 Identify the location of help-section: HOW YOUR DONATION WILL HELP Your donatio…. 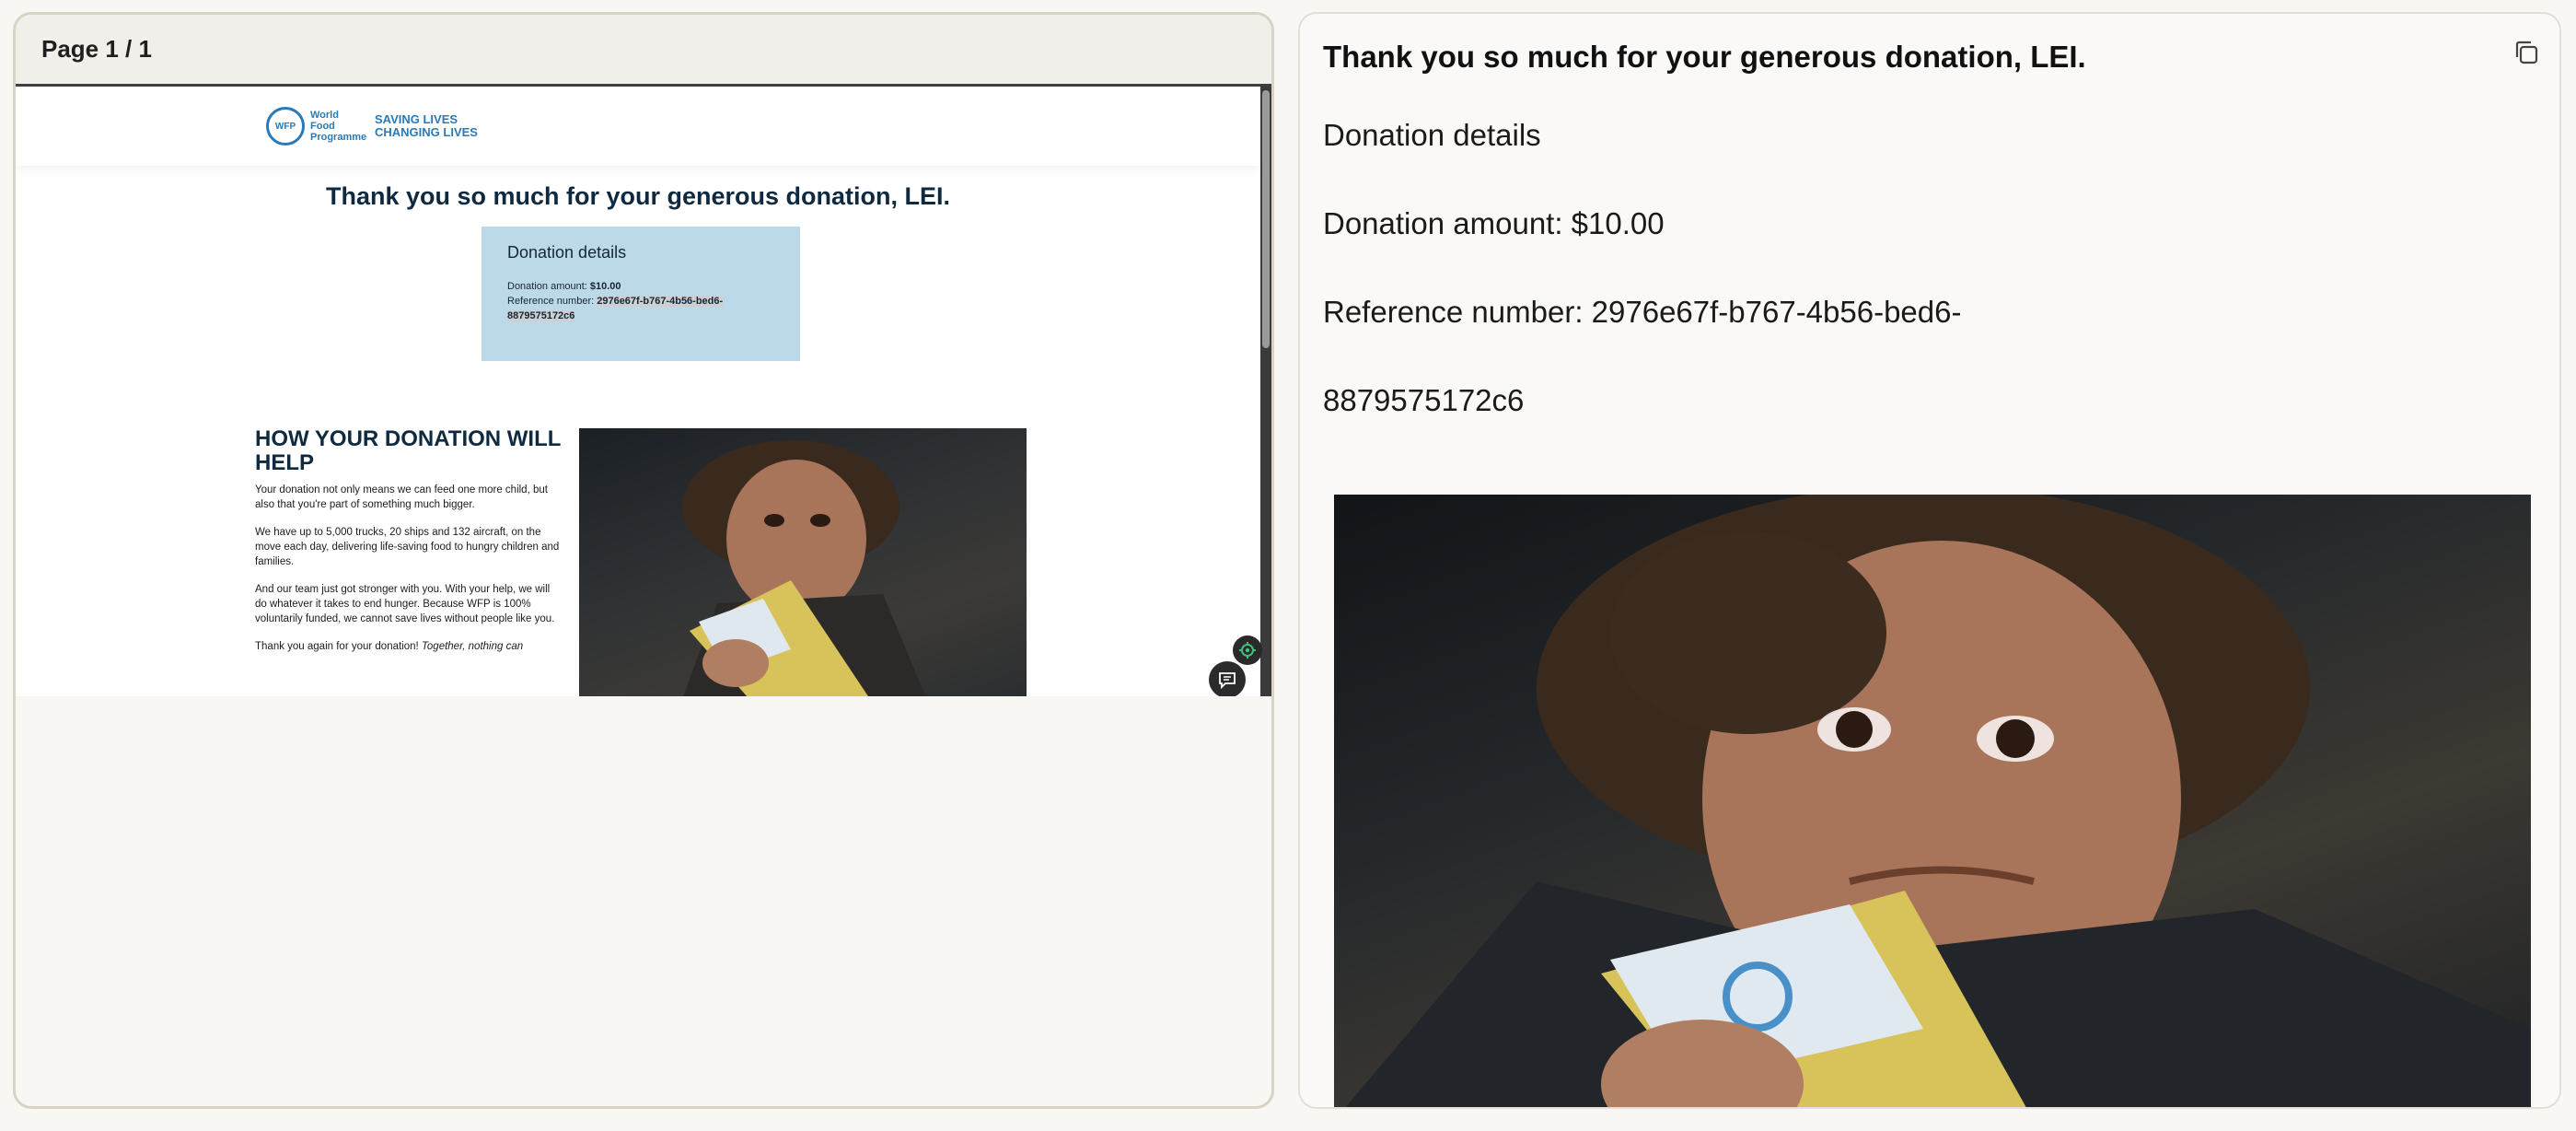
(409, 547).